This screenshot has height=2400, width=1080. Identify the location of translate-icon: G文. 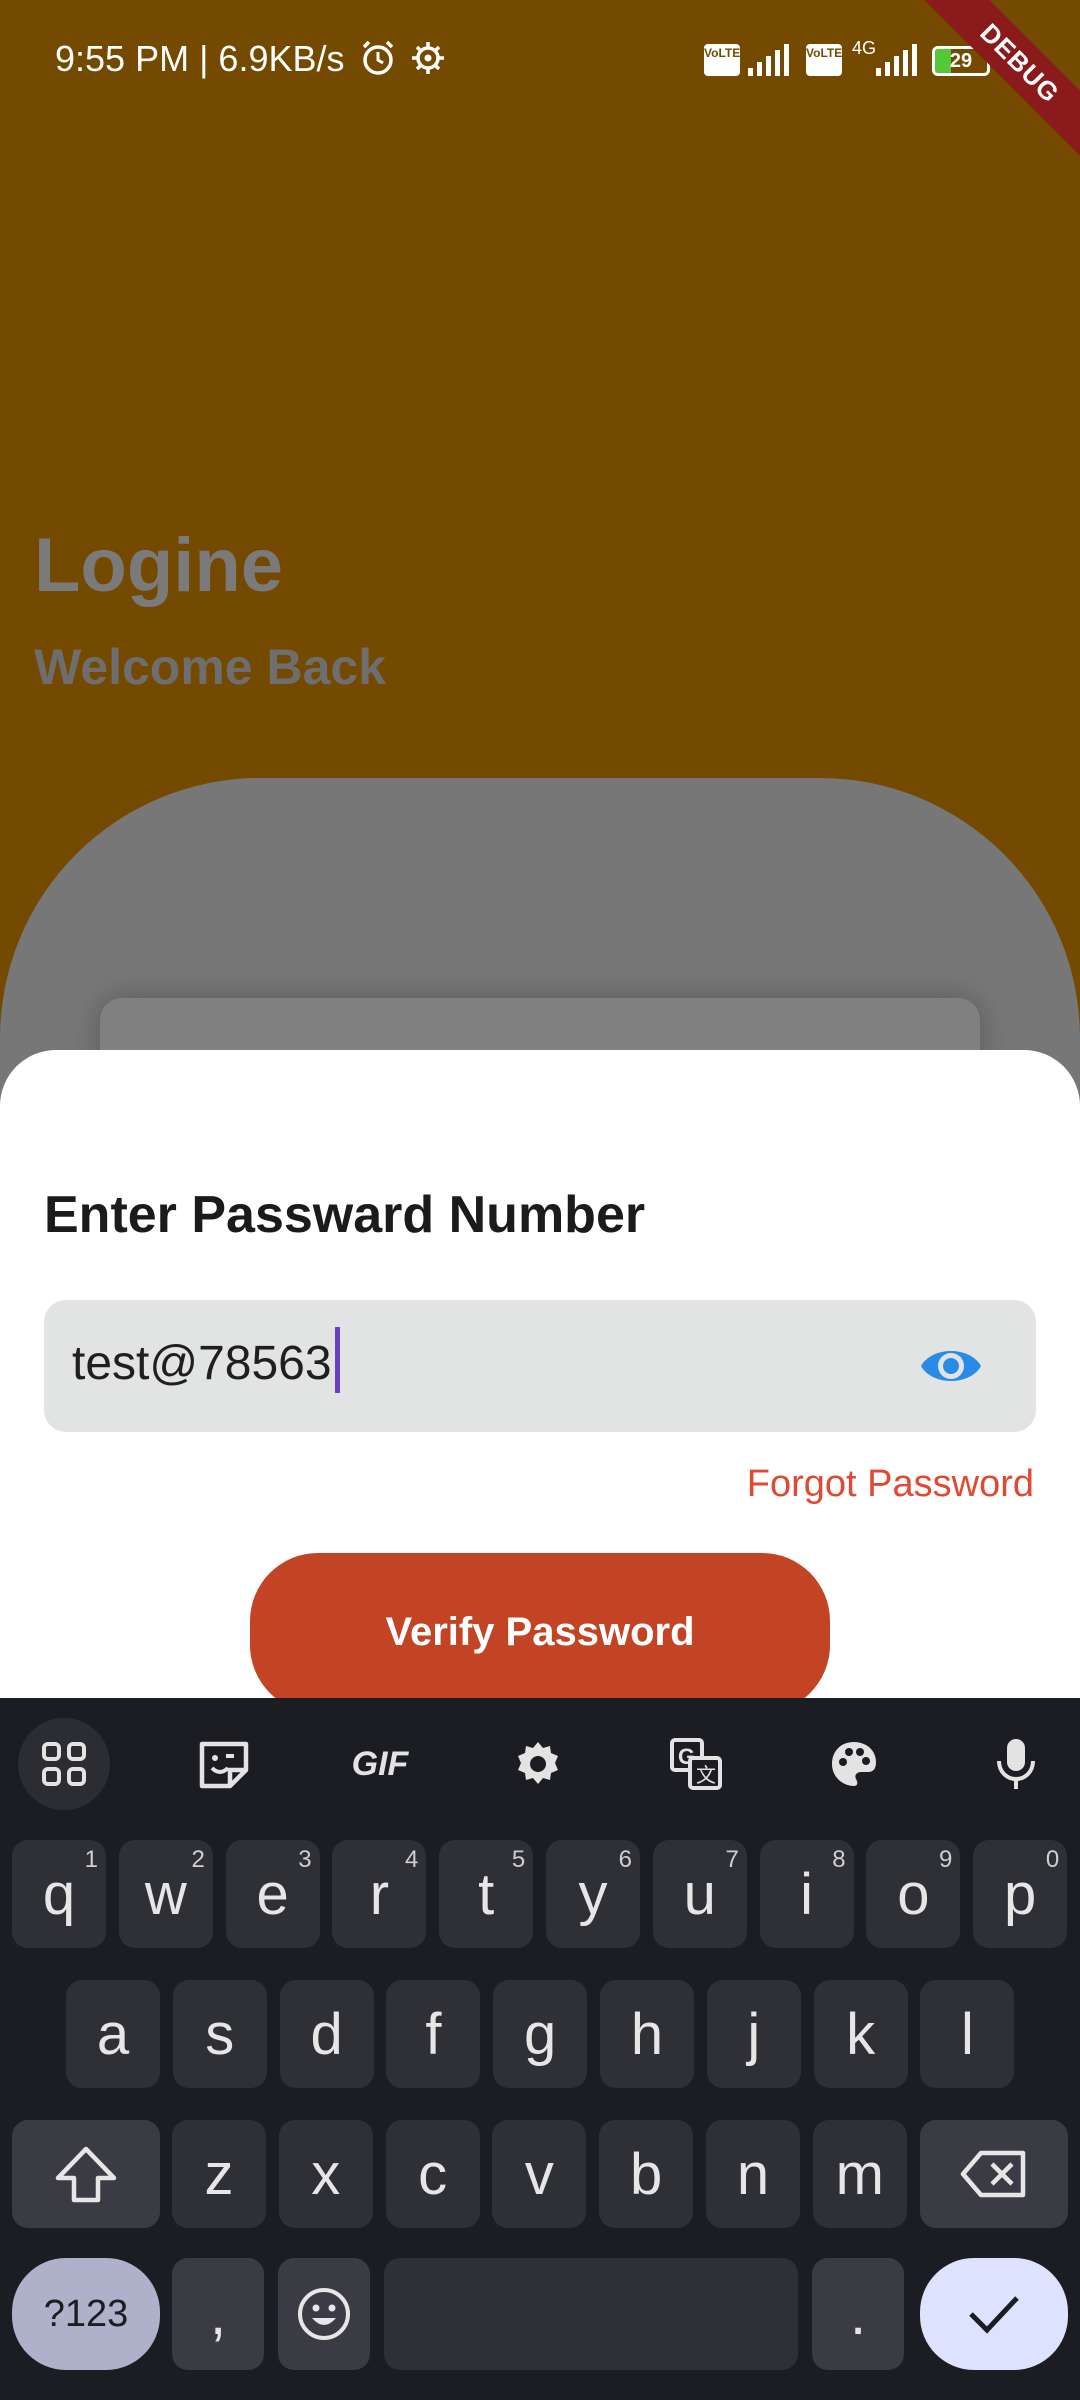
(696, 1764).